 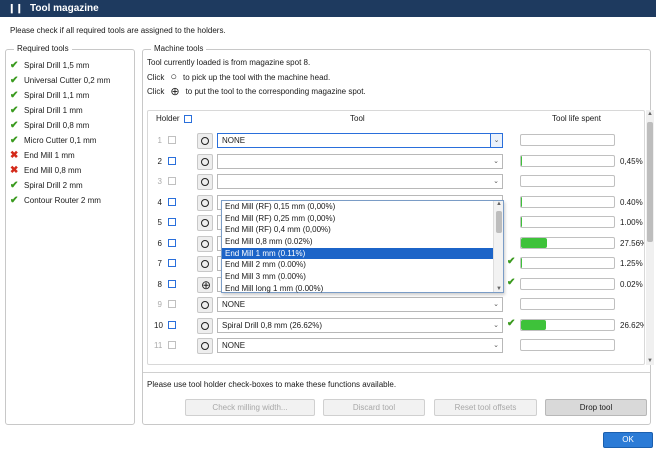 What do you see at coordinates (60, 95) in the screenshot?
I see `required-tool-item: ✔ Spiral Drill 1,1 mm` at bounding box center [60, 95].